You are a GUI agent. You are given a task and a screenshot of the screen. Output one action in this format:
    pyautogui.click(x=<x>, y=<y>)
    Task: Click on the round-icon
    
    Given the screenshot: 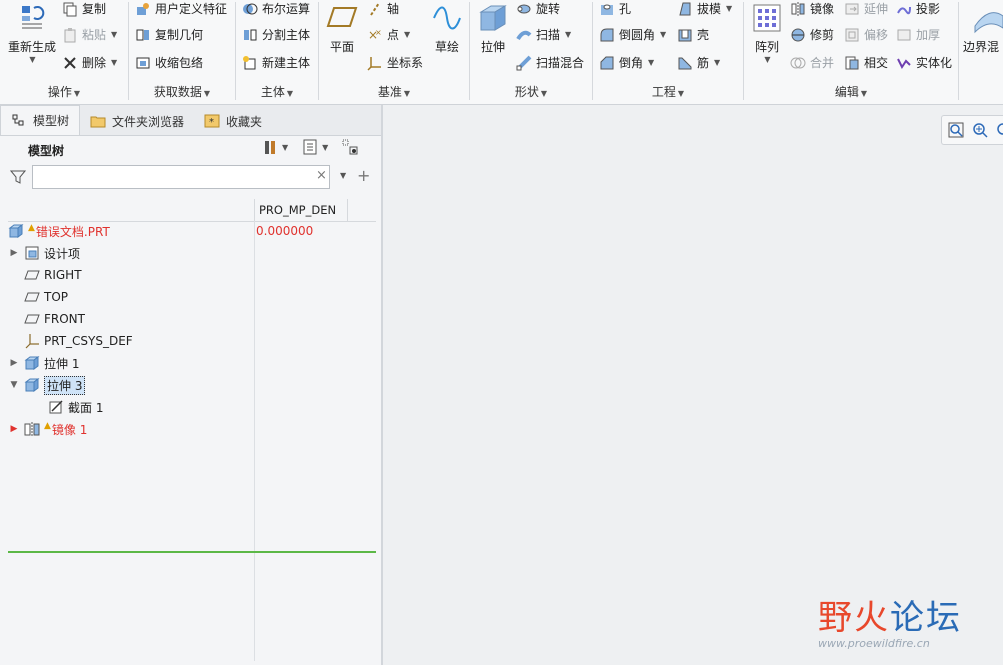 What is the action you would take?
    pyautogui.click(x=607, y=35)
    